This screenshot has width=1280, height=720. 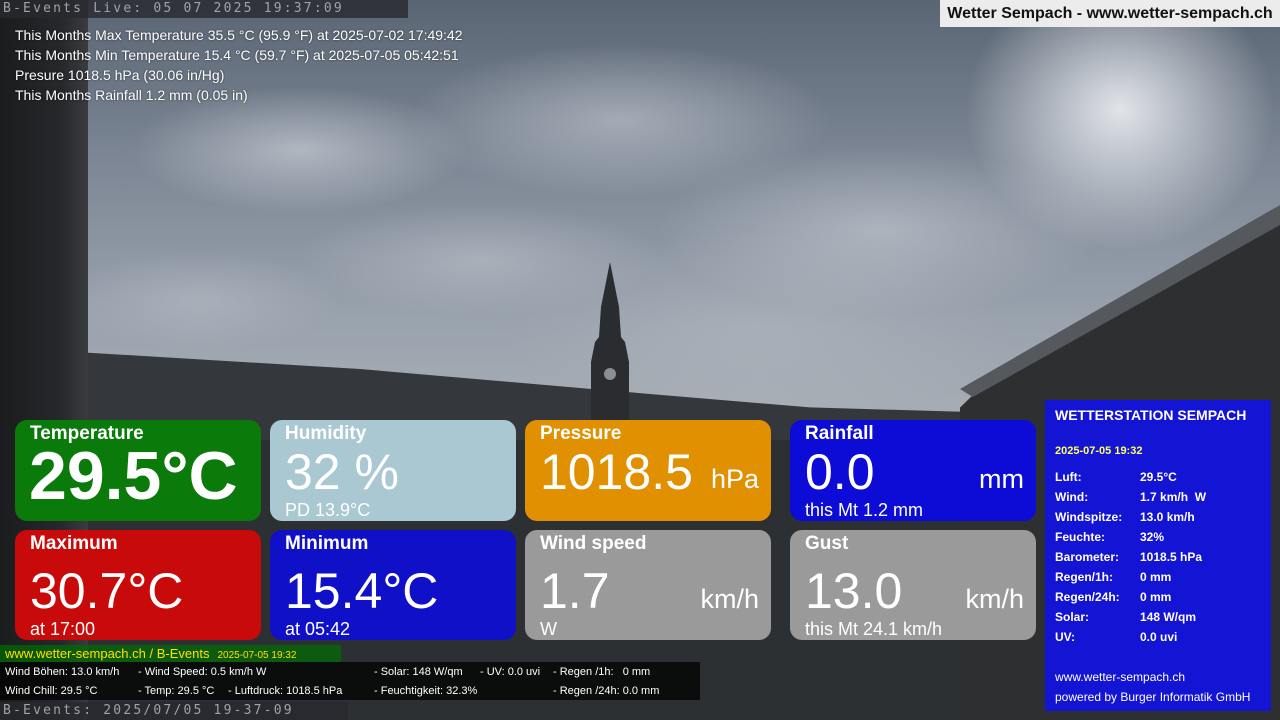 What do you see at coordinates (1130, 617) in the screenshot?
I see `station-row: Solar: 148 W/qm` at bounding box center [1130, 617].